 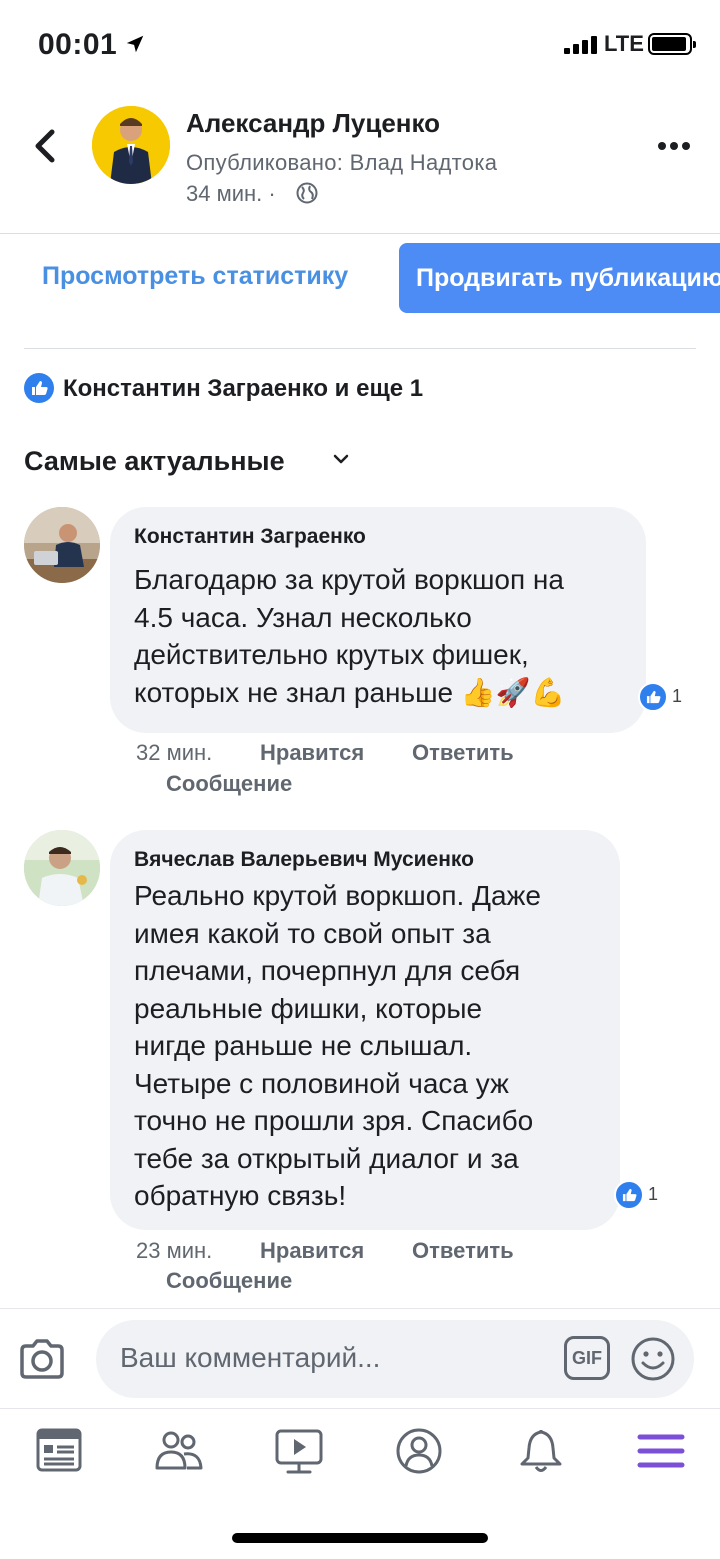 I want to click on author-name: Александр Луценко, so click(x=313, y=123).